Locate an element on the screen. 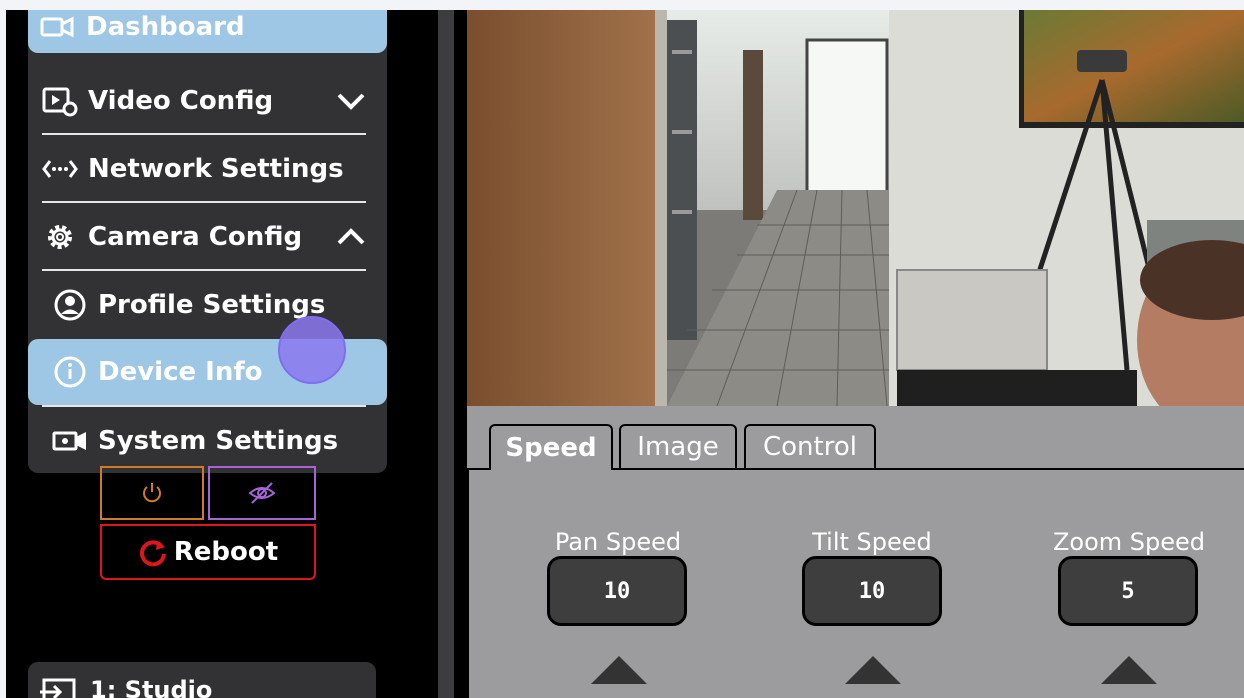  power-icon is located at coordinates (152, 493).